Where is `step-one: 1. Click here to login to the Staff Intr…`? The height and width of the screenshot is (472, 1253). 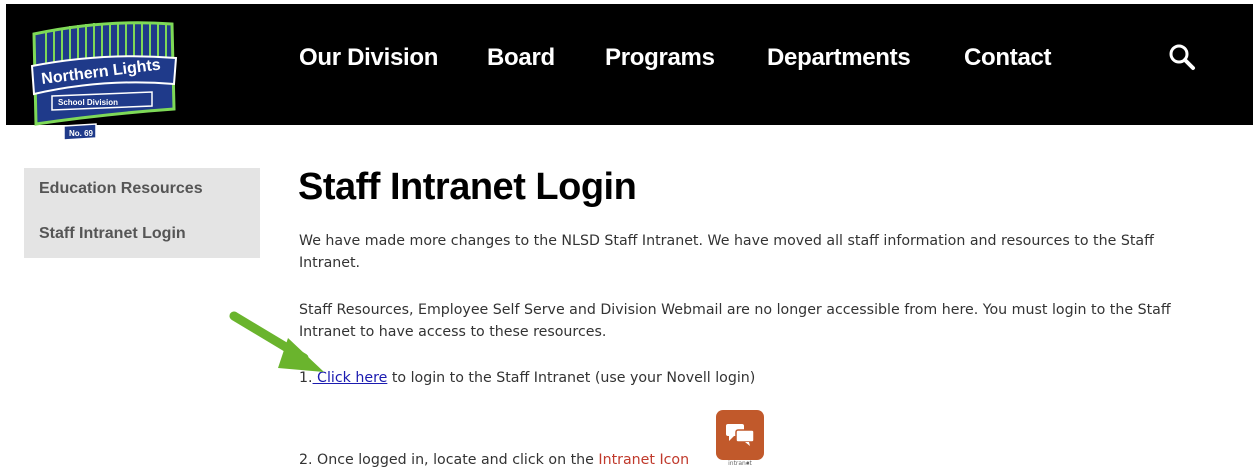
step-one: 1. Click here to login to the Staff Intr… is located at coordinates (527, 378).